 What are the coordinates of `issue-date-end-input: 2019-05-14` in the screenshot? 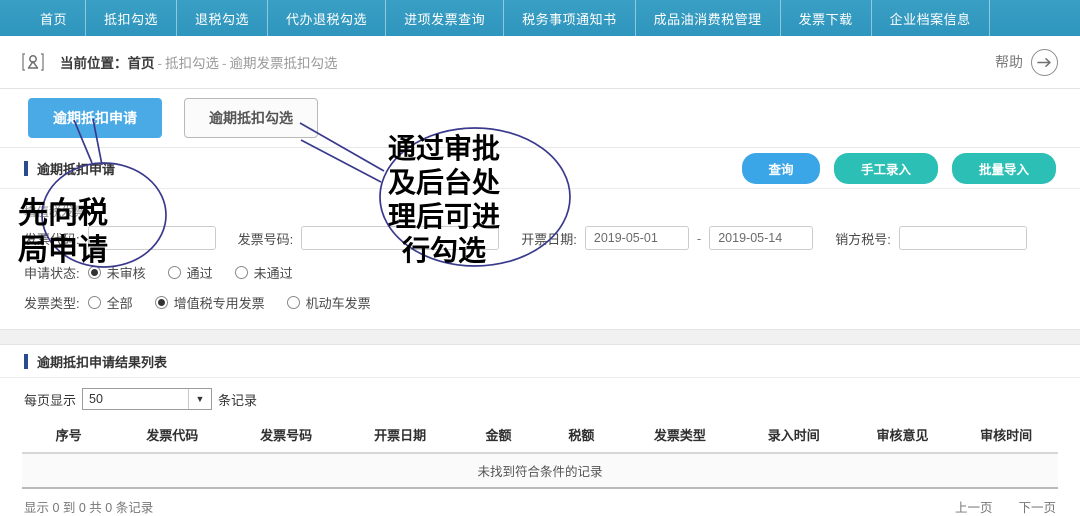 It's located at (761, 238).